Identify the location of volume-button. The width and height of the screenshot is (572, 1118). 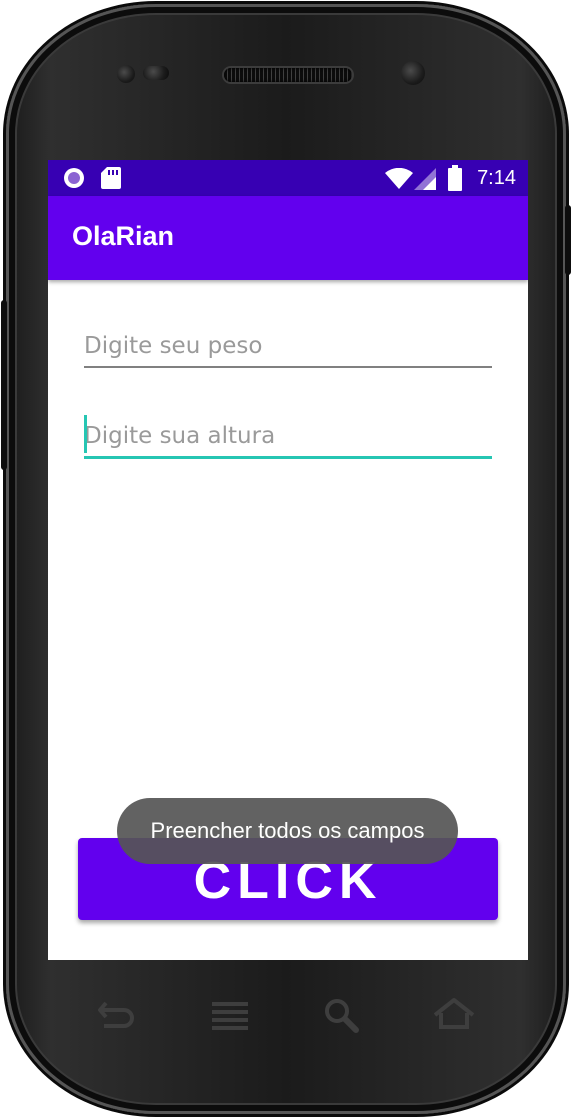
(4, 385).